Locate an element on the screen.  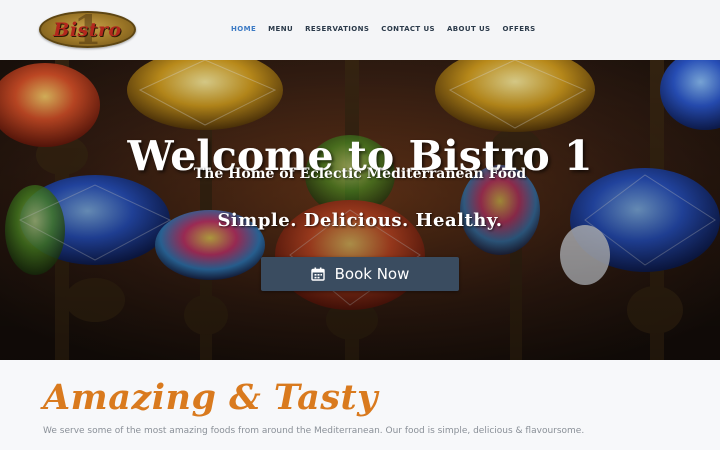
nav-contact-us: CONTACT US is located at coordinates (408, 29).